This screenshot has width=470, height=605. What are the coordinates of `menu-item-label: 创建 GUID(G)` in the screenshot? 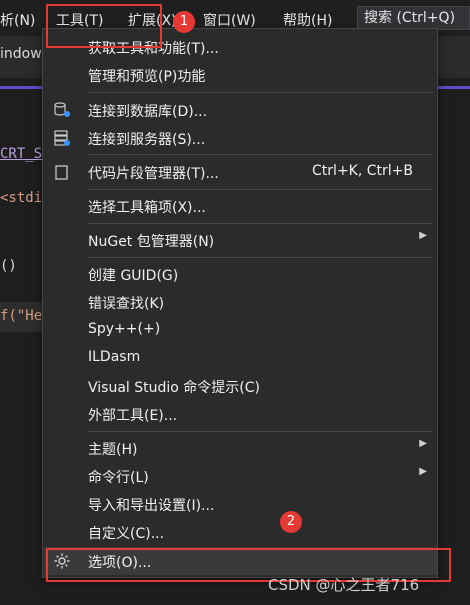 It's located at (133, 276).